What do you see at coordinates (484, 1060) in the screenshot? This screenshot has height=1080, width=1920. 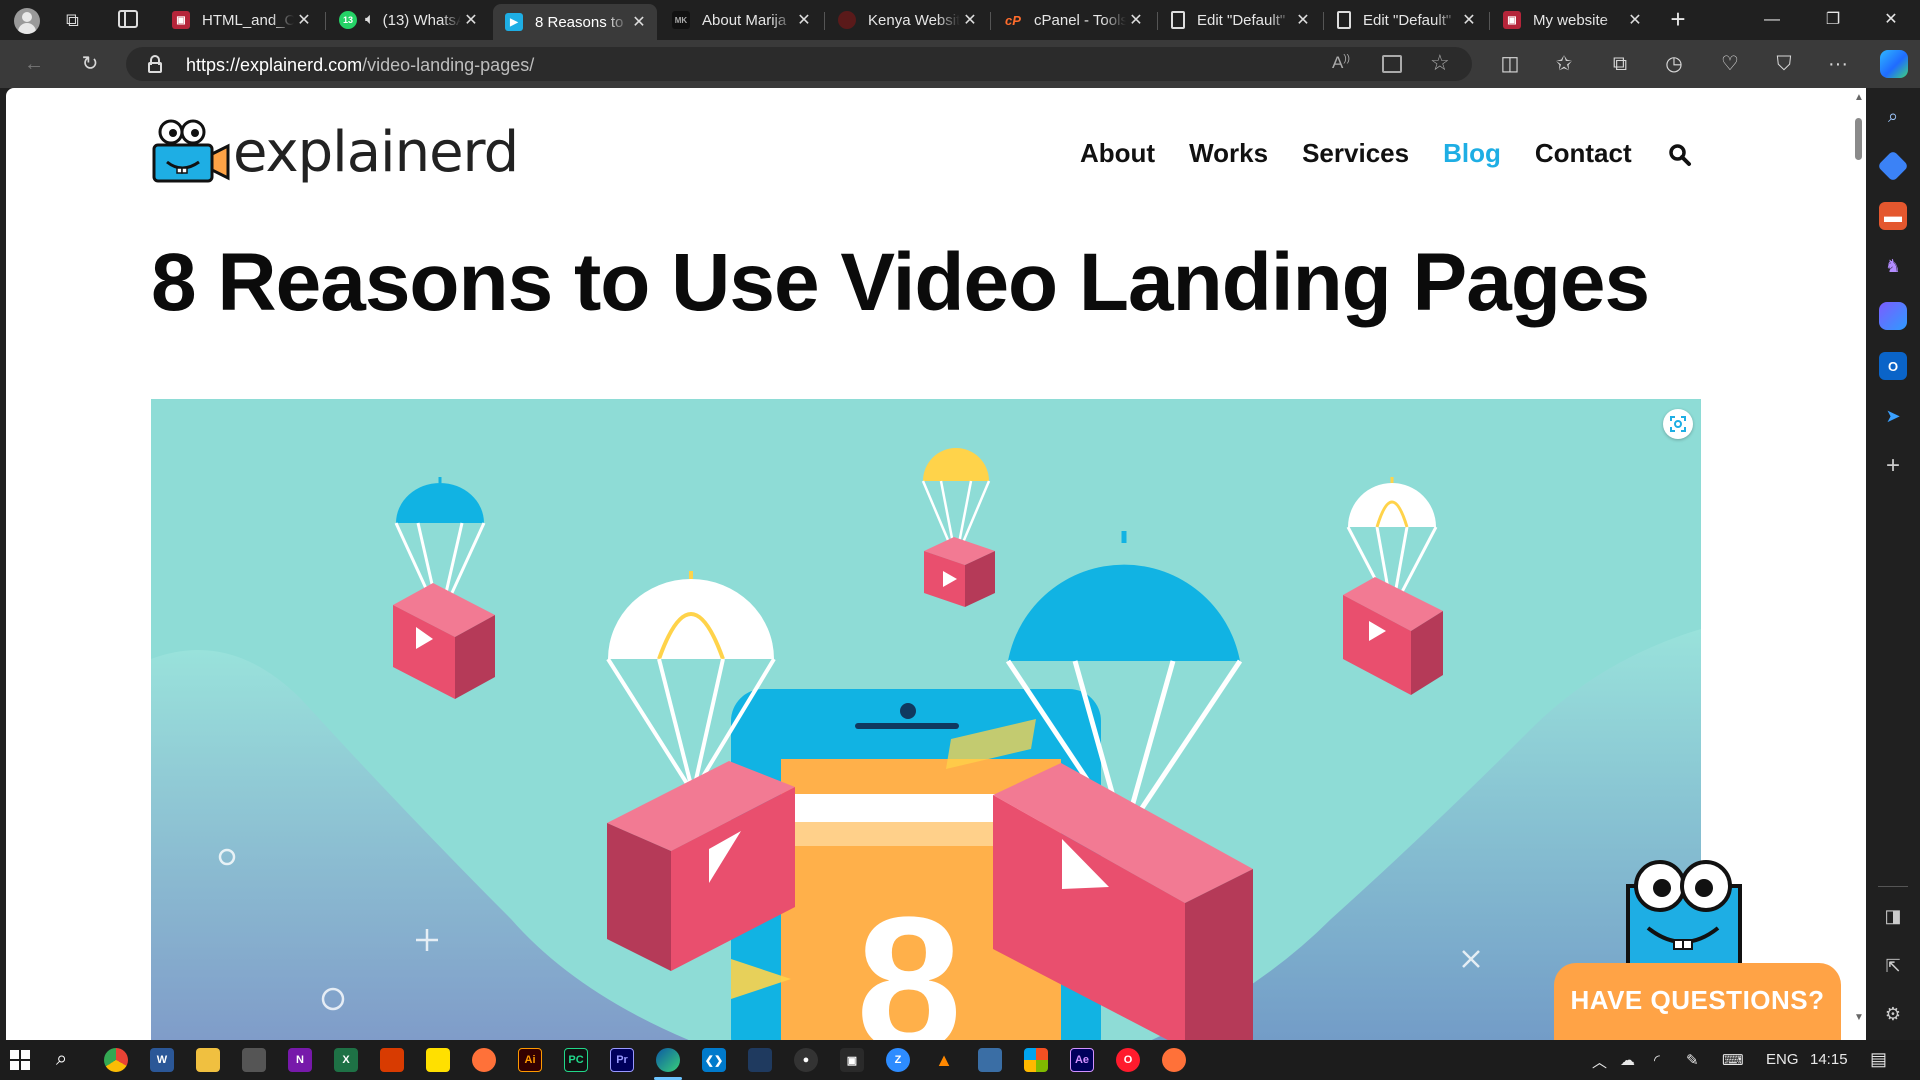 I see `firefox-icon` at bounding box center [484, 1060].